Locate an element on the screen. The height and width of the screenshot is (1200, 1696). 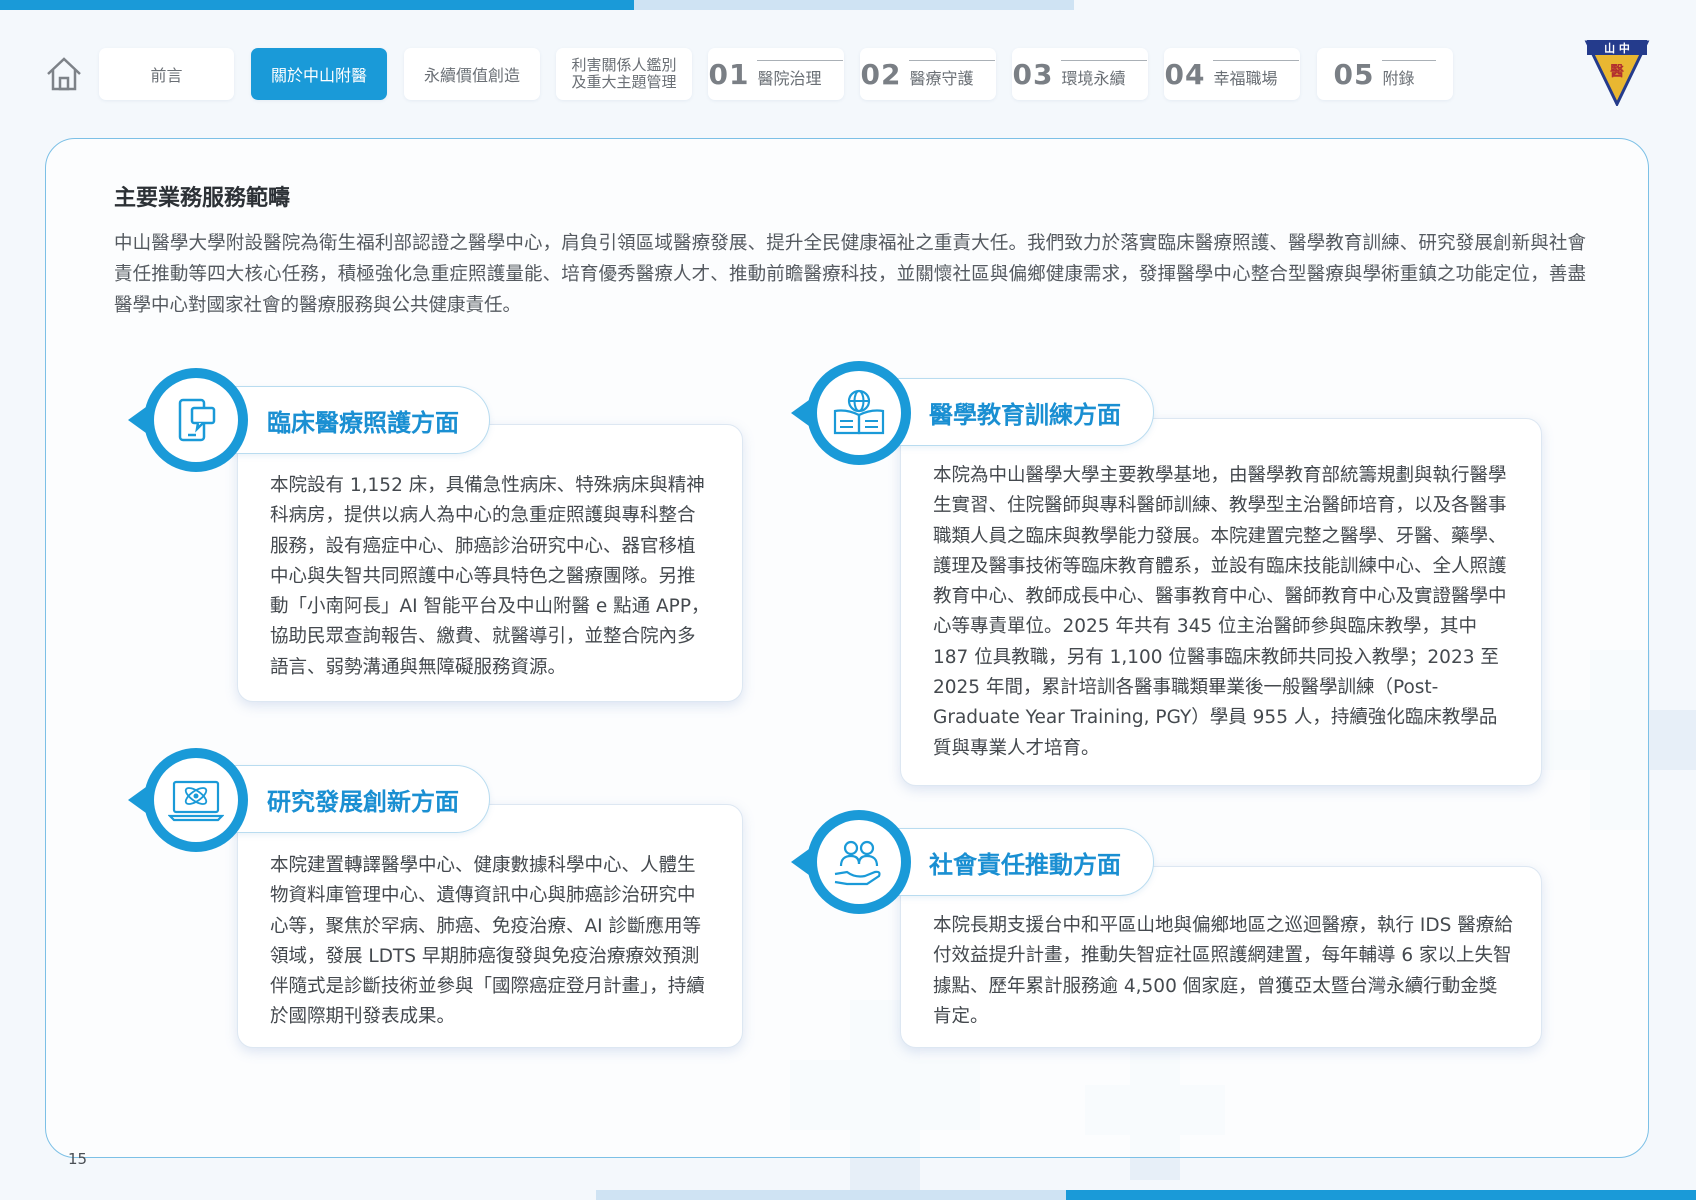
social-icon-ring is located at coordinates (859, 862).